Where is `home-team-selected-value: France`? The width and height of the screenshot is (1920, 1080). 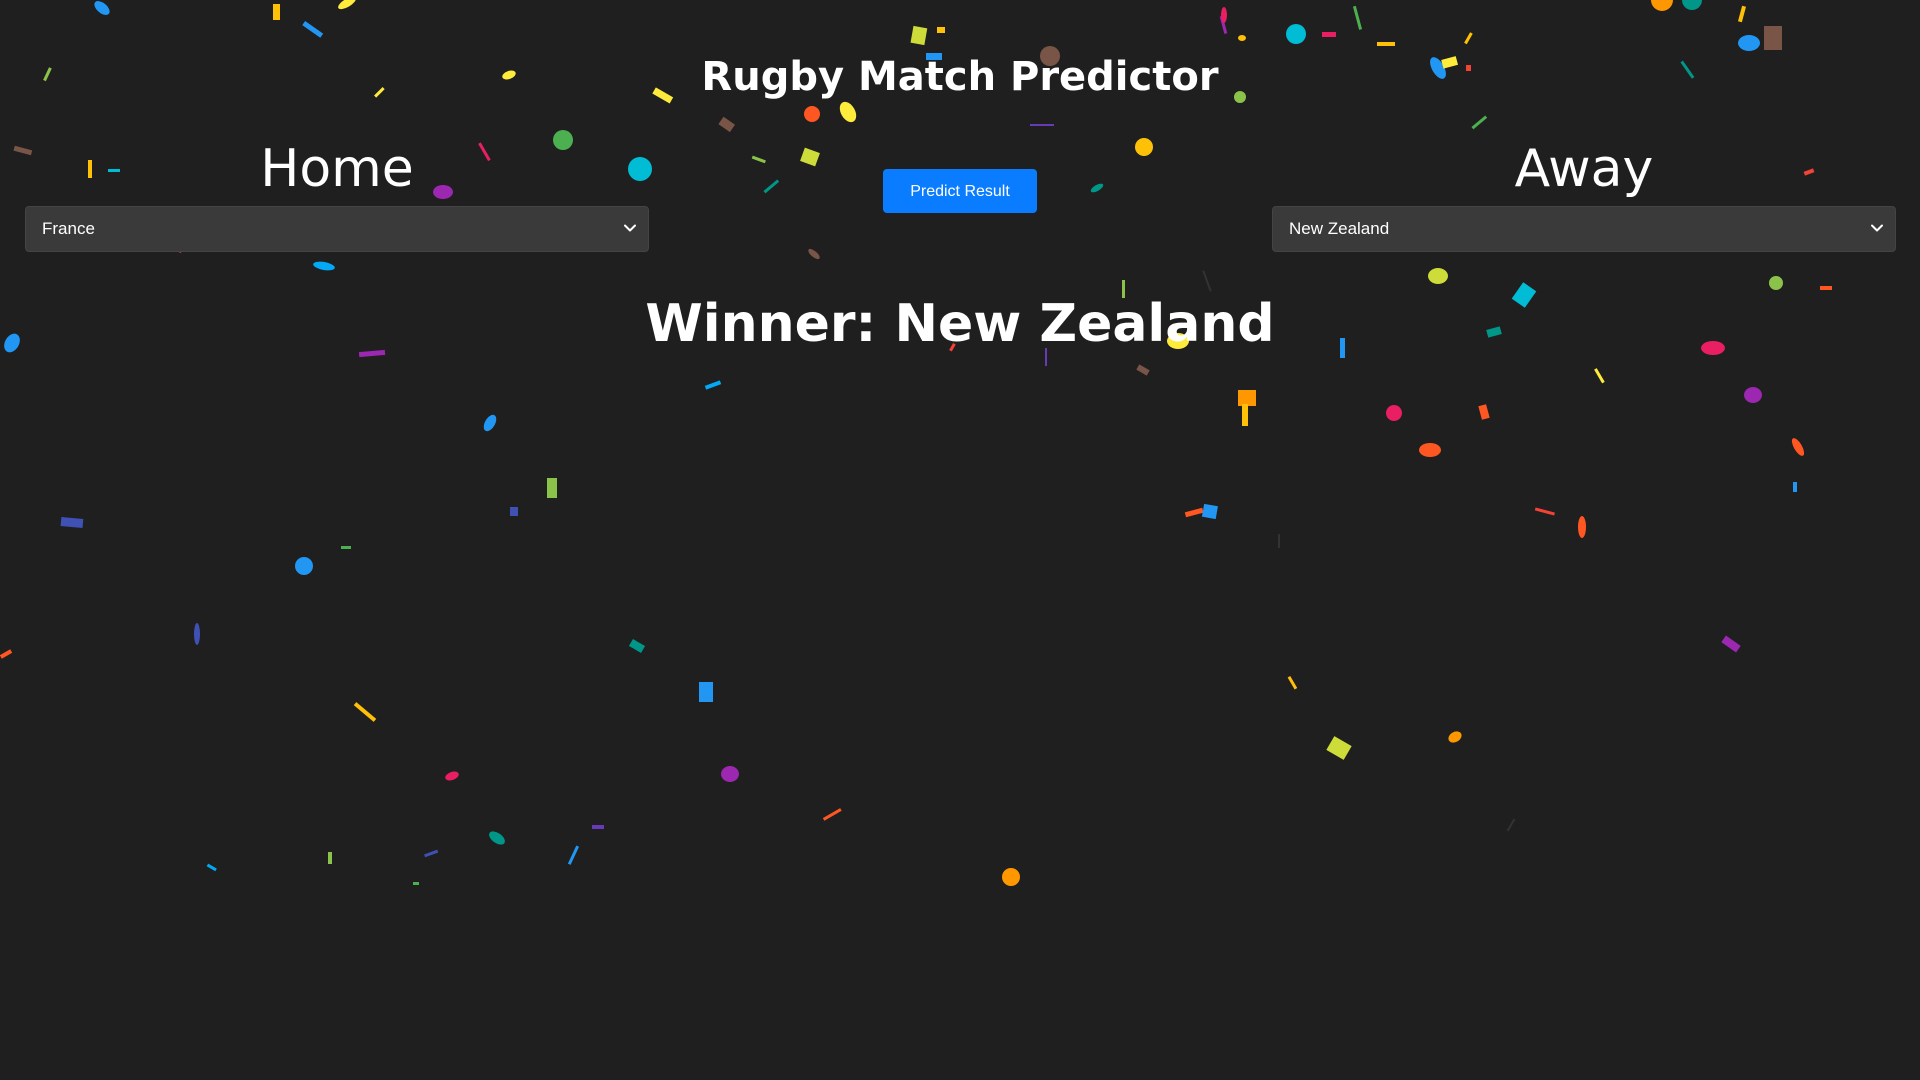 home-team-selected-value: France is located at coordinates (68, 228).